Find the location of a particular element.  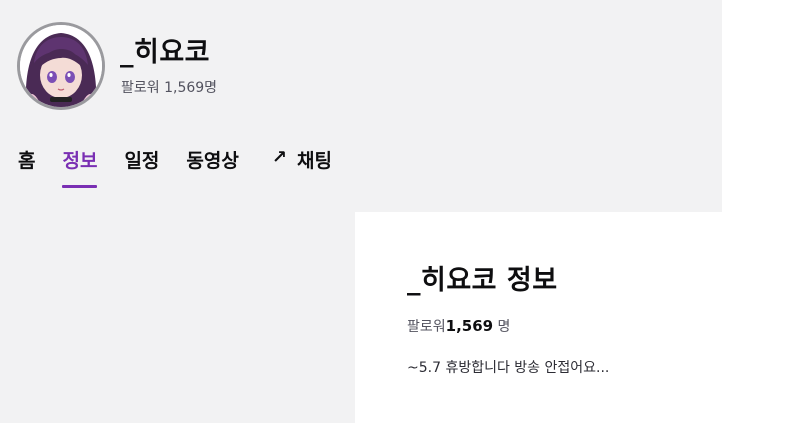

tab-videos: 동영상 is located at coordinates (212, 167).